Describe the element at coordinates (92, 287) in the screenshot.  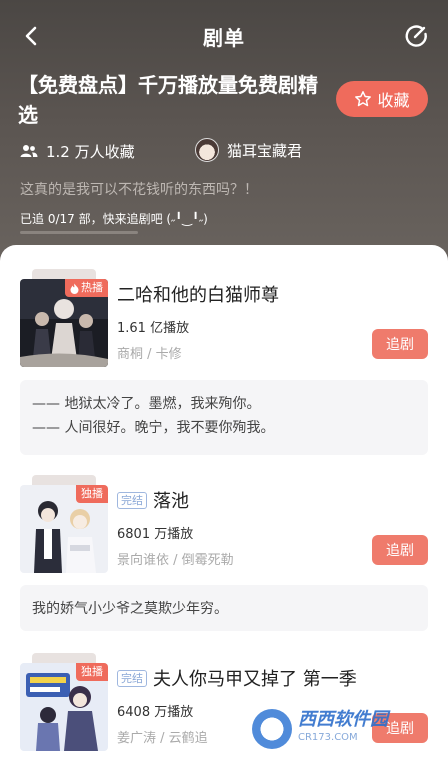
I see `tag-label: 热播` at that location.